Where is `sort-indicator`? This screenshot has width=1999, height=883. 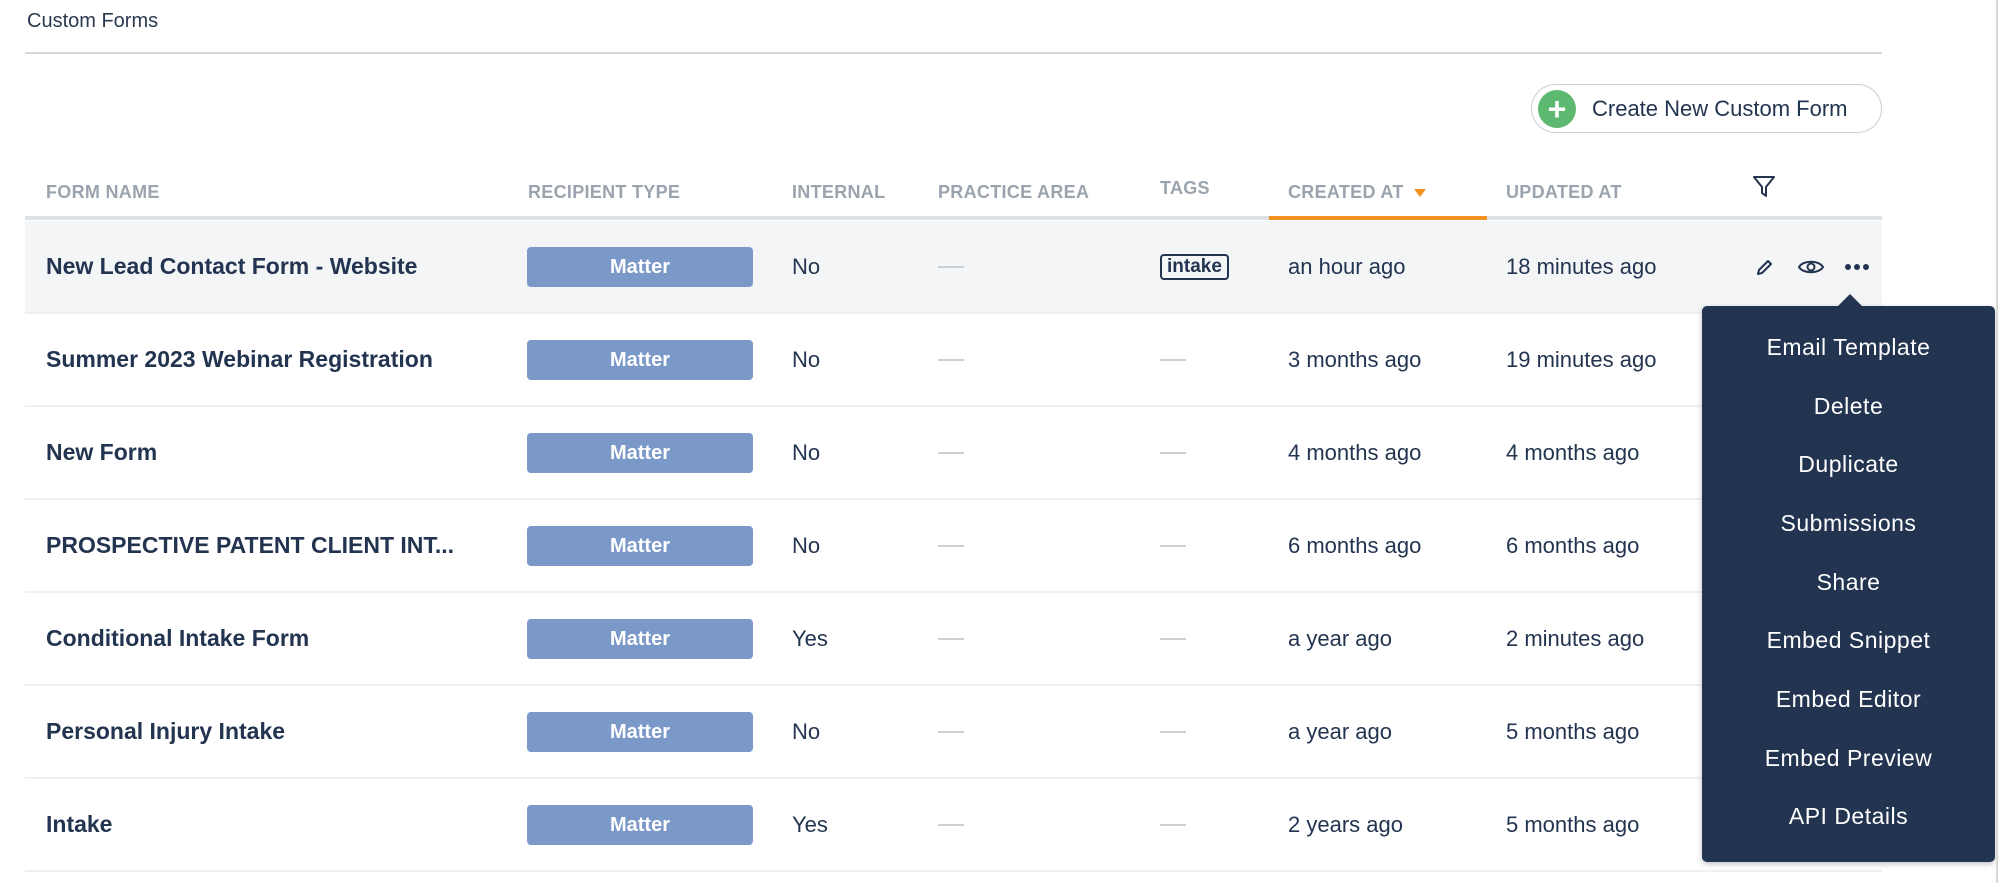 sort-indicator is located at coordinates (1378, 218).